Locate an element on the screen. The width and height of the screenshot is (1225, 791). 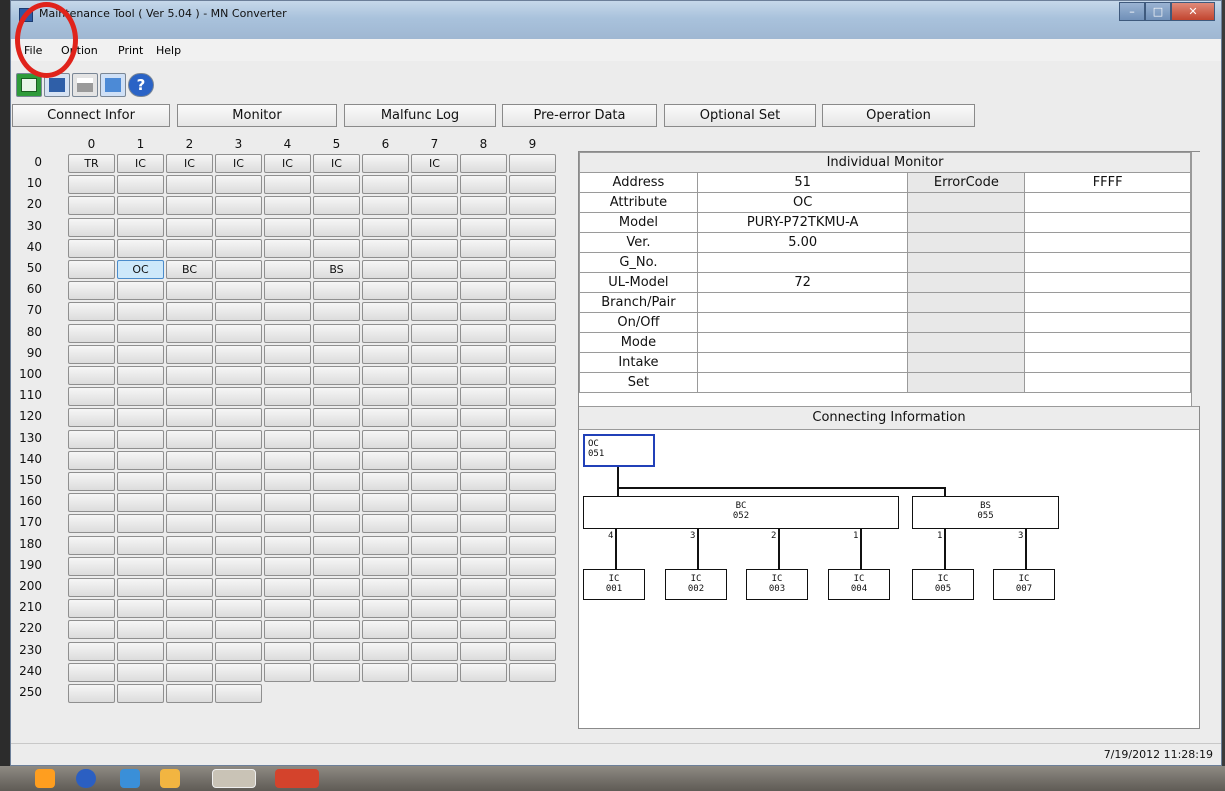
folder-icon is located at coordinates (170, 778).